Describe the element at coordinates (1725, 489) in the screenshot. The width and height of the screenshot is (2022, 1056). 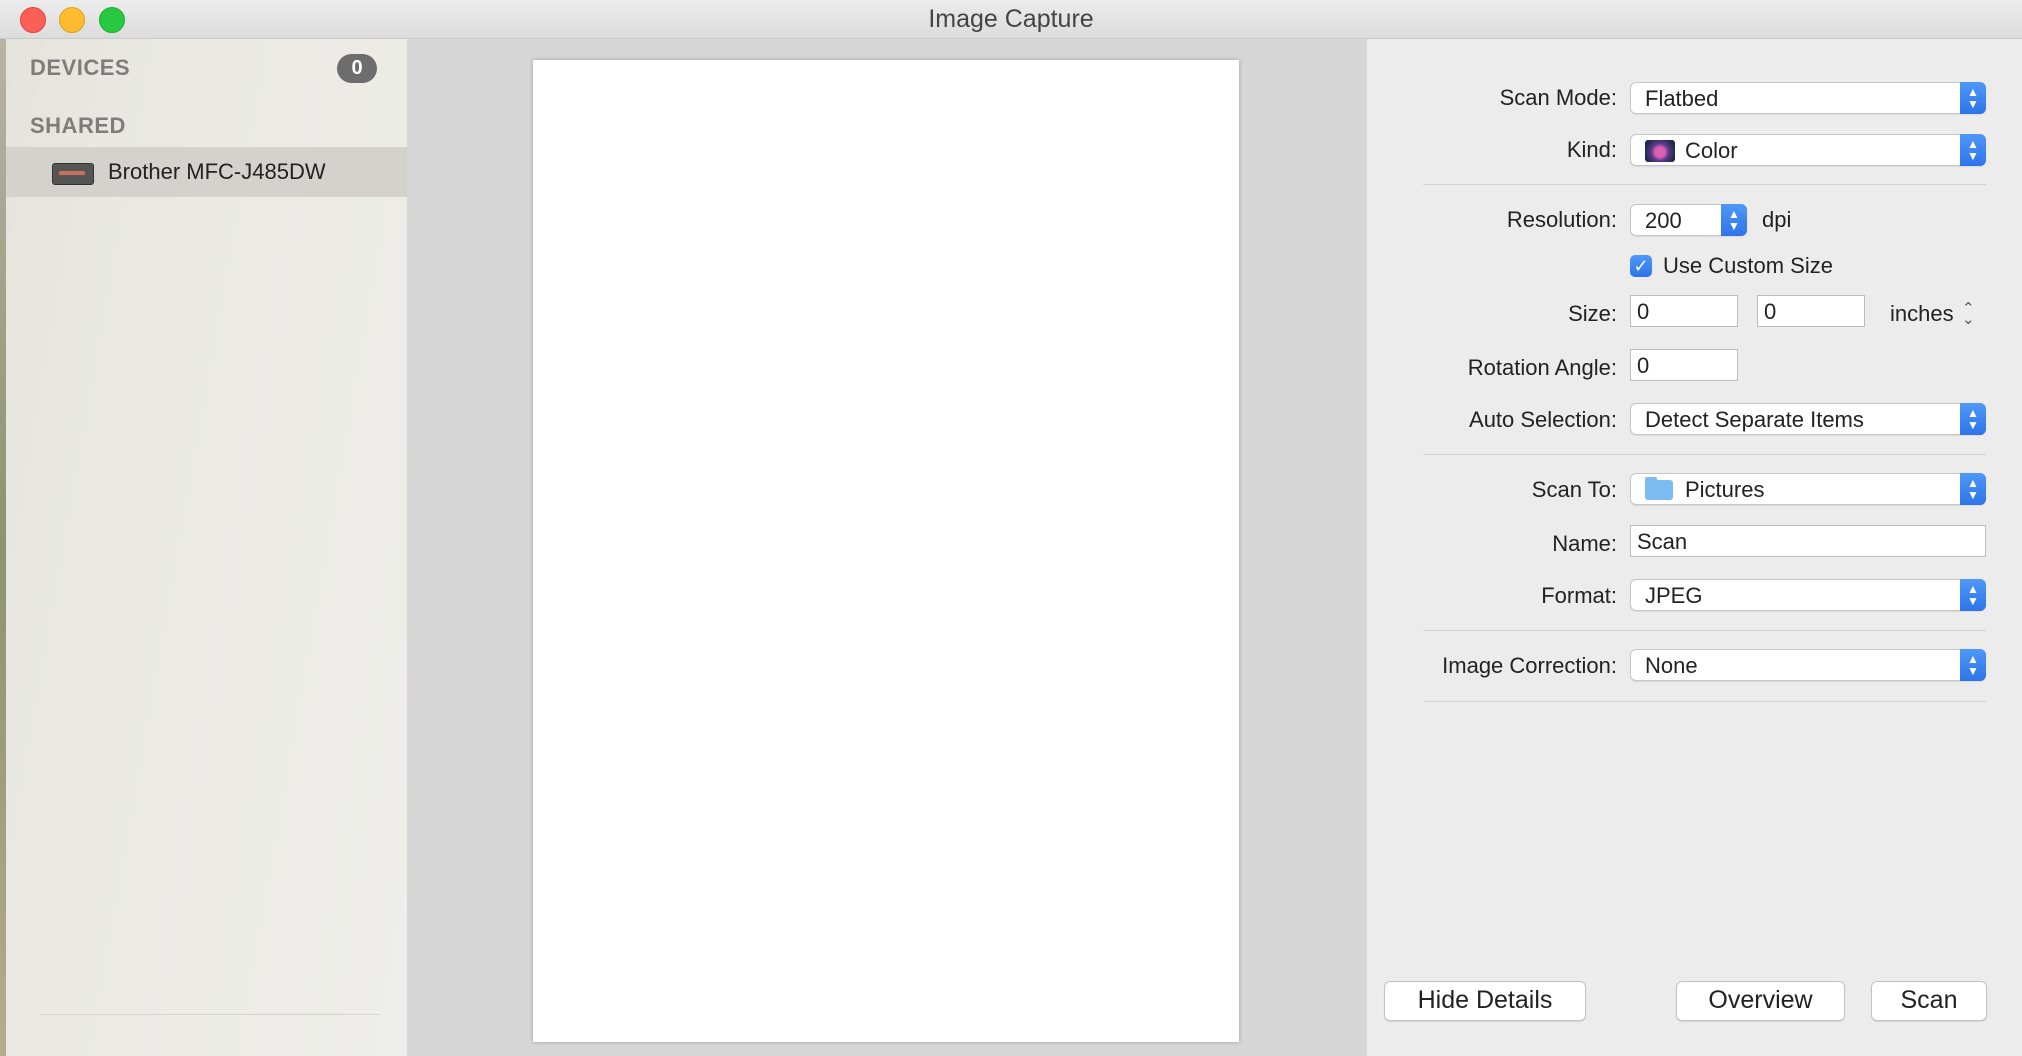
I see `scan-to-value: Pictures` at that location.